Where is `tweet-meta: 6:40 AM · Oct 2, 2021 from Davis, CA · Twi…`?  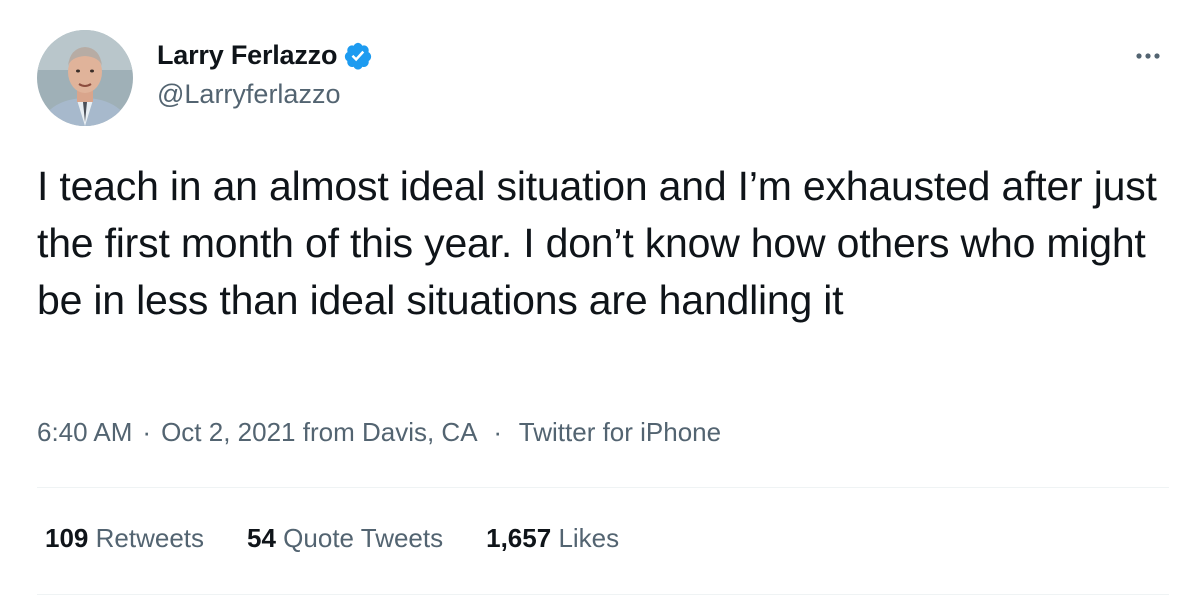
tweet-meta: 6:40 AM · Oct 2, 2021 from Davis, CA · Twi… is located at coordinates (379, 432).